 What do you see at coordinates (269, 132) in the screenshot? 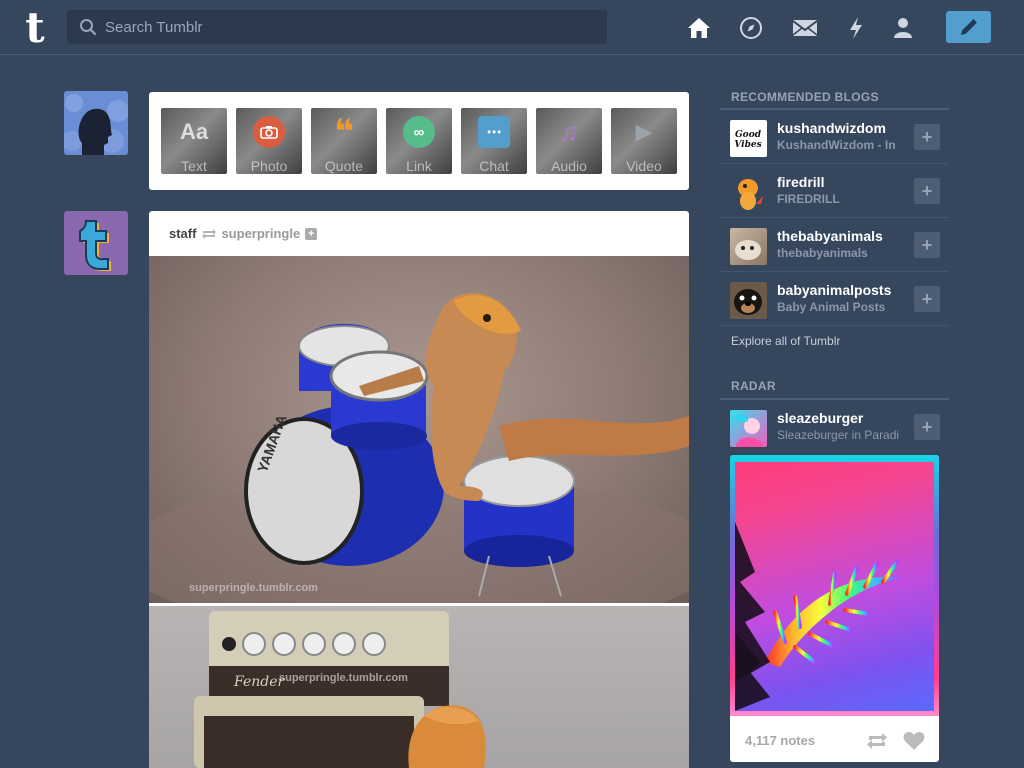
I see `camera-icon` at bounding box center [269, 132].